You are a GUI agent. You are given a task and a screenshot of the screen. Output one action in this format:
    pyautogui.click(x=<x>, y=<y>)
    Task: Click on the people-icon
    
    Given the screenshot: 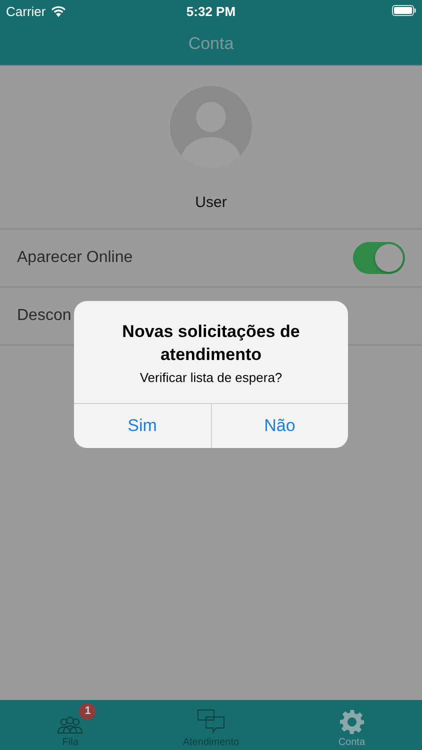 What is the action you would take?
    pyautogui.click(x=70, y=725)
    